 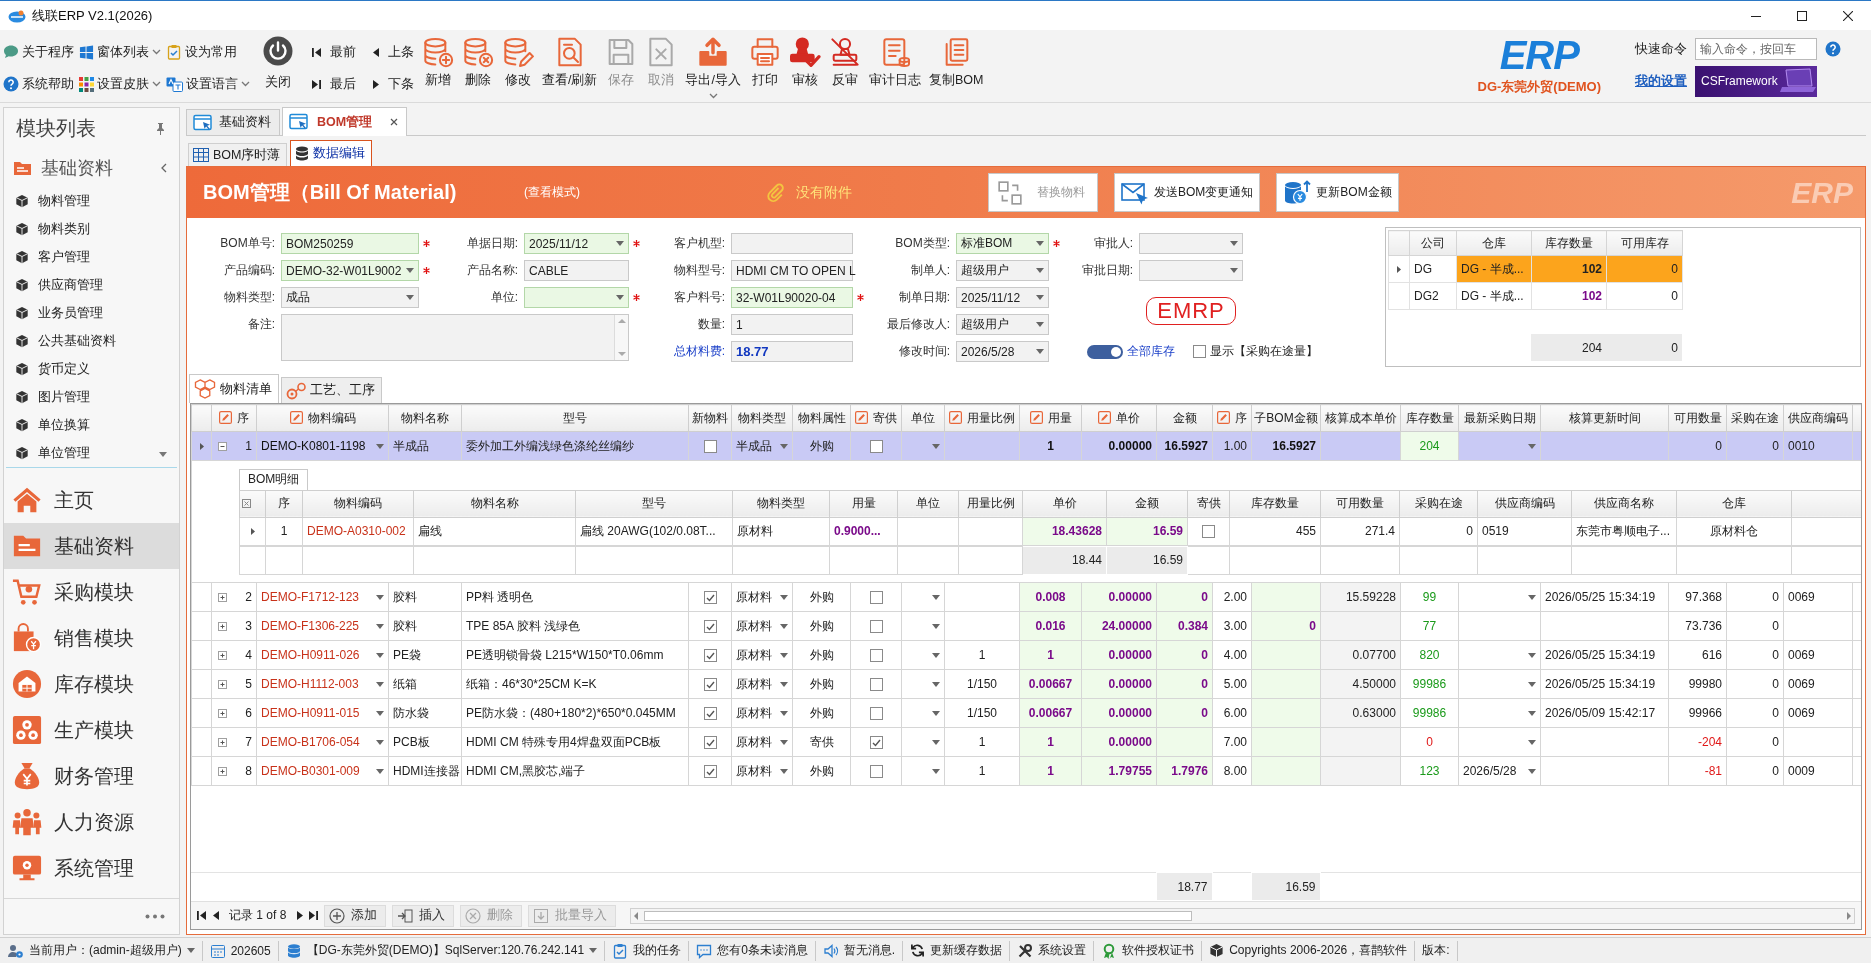 I want to click on status-item: 系统设置, so click(x=1052, y=950).